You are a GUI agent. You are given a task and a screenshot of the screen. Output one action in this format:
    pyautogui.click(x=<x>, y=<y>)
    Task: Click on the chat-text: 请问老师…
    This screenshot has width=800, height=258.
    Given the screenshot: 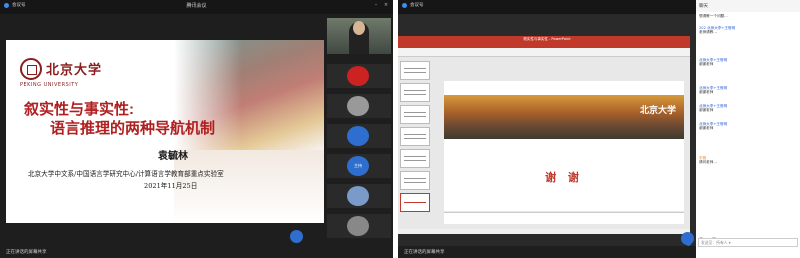 What is the action you would take?
    pyautogui.click(x=708, y=162)
    